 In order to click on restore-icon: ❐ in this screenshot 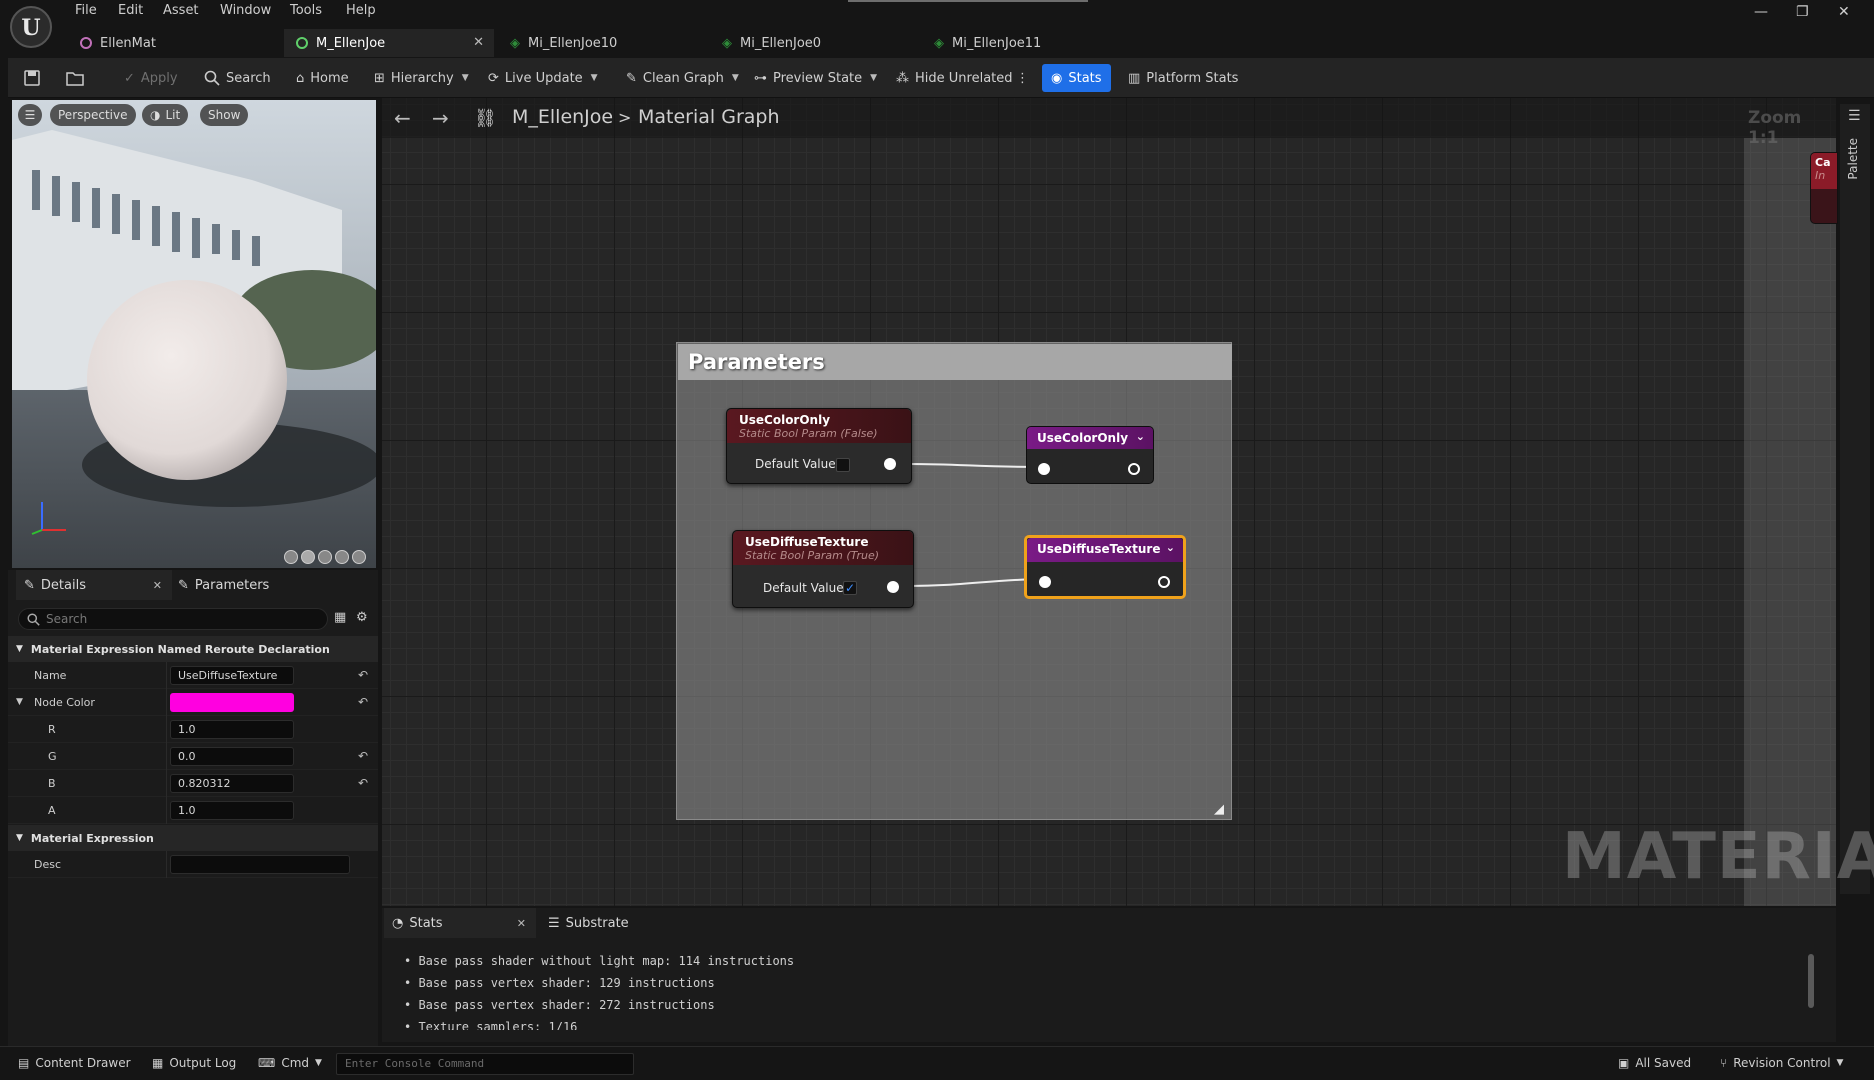, I will do `click(1802, 12)`.